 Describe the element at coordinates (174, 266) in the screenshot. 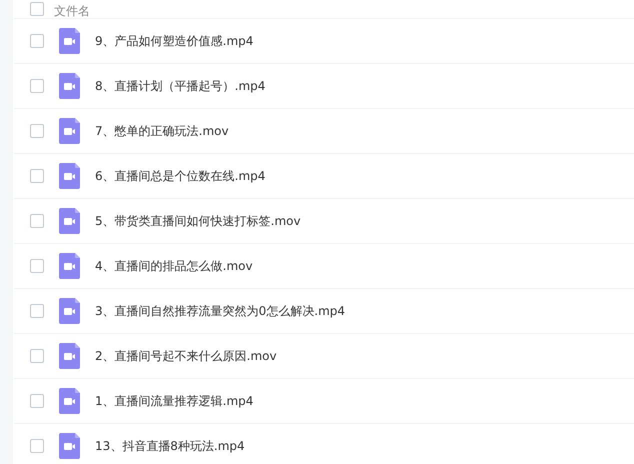

I see `file-name: 4、直播间的排品怎么做.mov` at that location.